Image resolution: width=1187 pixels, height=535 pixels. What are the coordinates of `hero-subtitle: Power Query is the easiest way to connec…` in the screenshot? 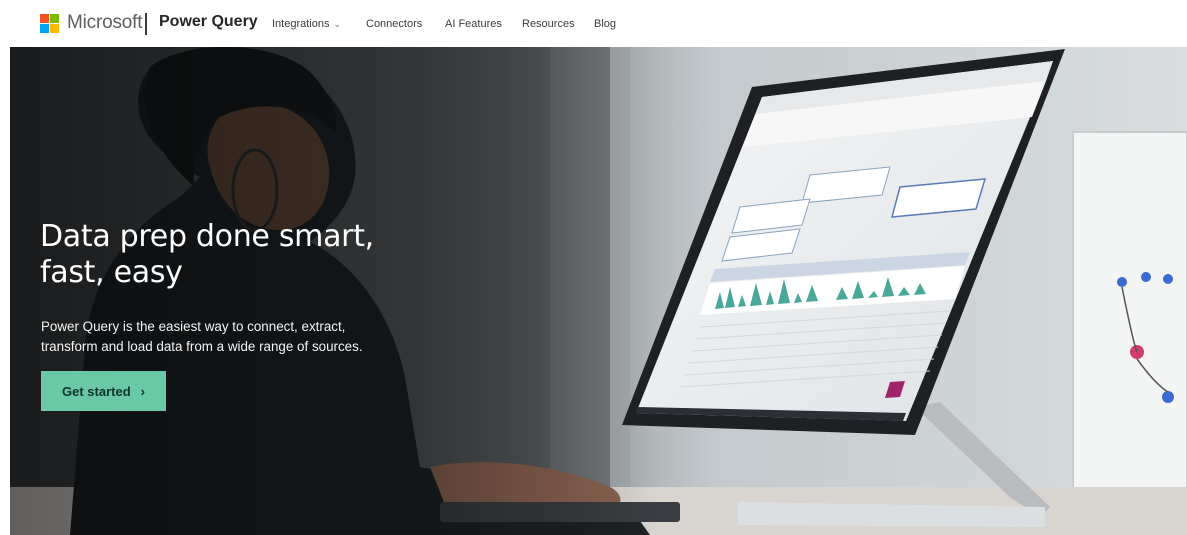 It's located at (241, 337).